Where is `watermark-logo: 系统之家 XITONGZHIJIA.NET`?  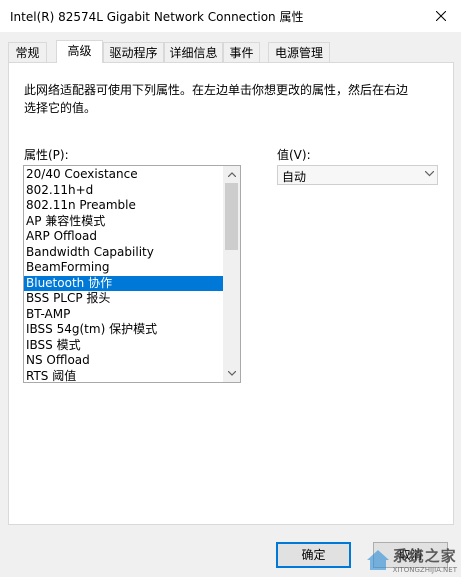 watermark-logo: 系统之家 XITONGZHIJIA.NET is located at coordinates (411, 559).